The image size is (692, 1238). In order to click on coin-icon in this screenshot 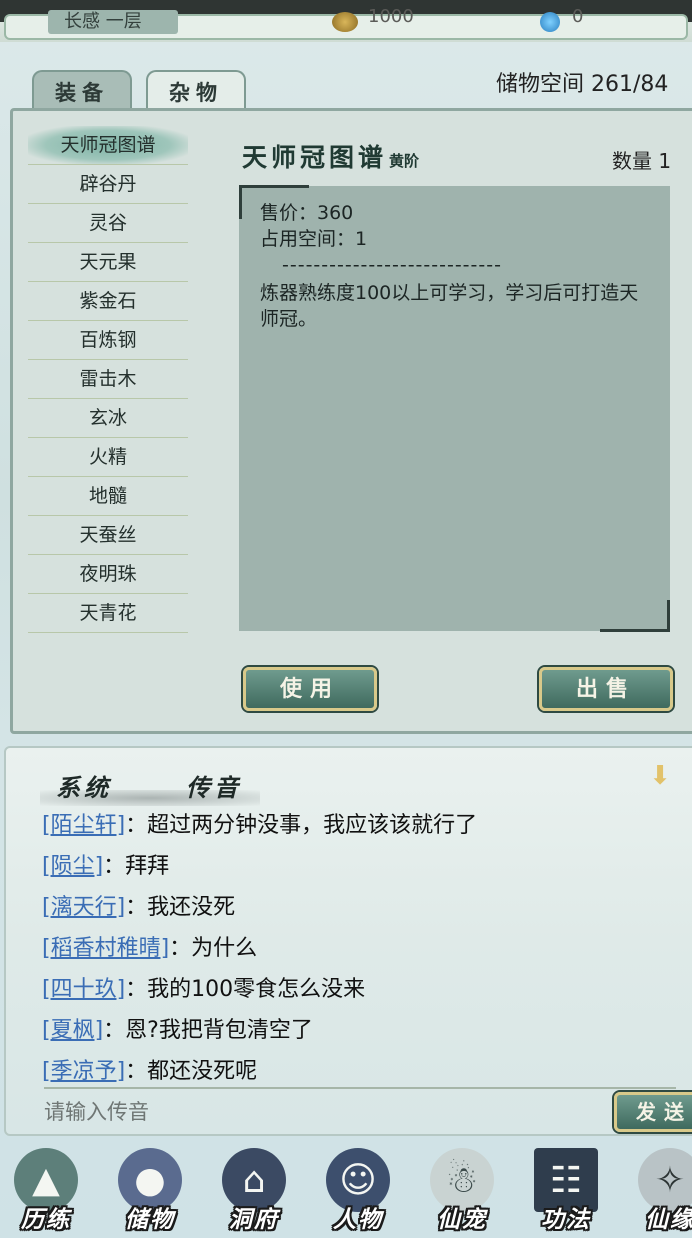, I will do `click(345, 22)`.